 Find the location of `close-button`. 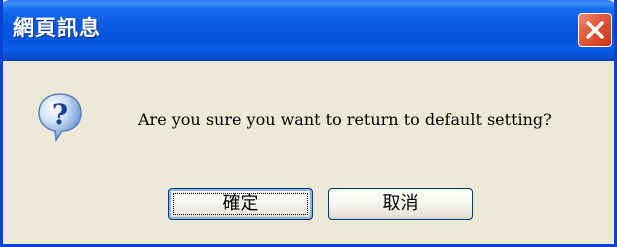

close-button is located at coordinates (595, 30).